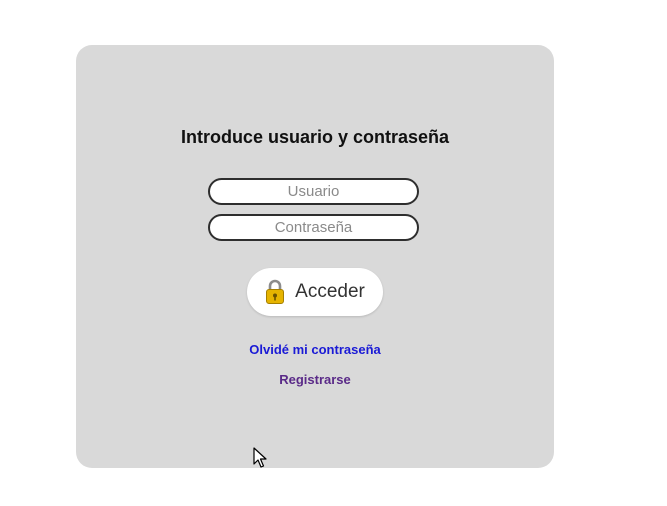 The height and width of the screenshot is (506, 667). What do you see at coordinates (315, 349) in the screenshot?
I see `forgot-password-link: Olvidé mi contraseña` at bounding box center [315, 349].